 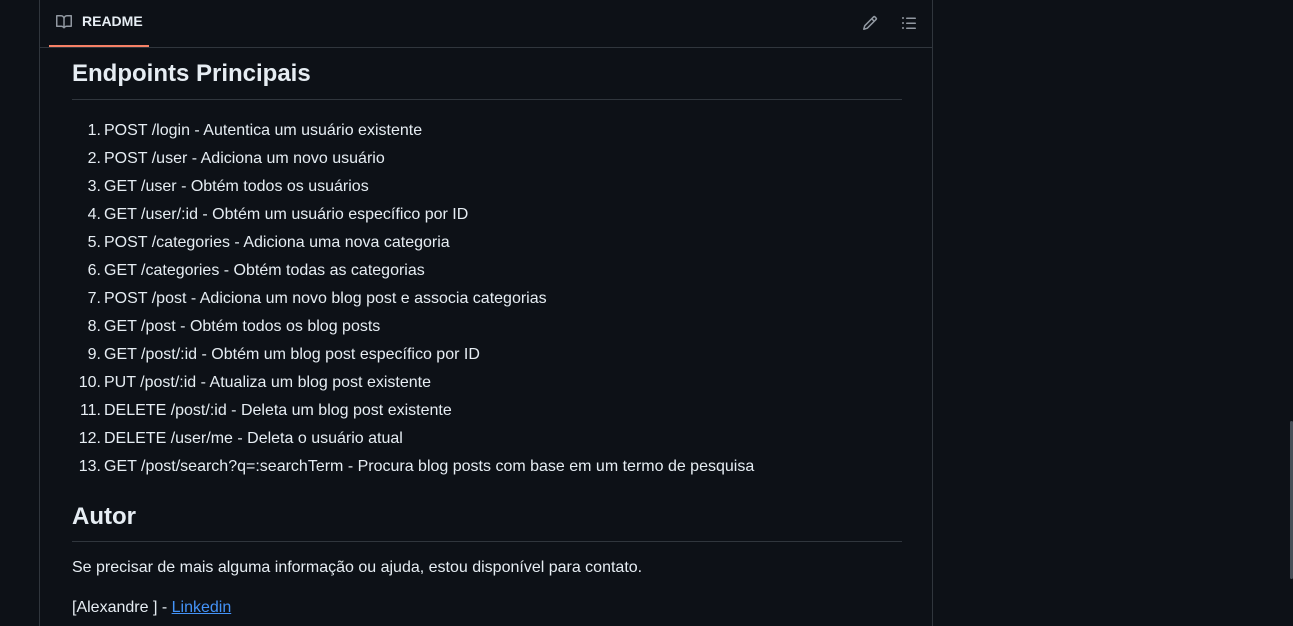 I want to click on linkedin-link: Linkedin, so click(x=202, y=607).